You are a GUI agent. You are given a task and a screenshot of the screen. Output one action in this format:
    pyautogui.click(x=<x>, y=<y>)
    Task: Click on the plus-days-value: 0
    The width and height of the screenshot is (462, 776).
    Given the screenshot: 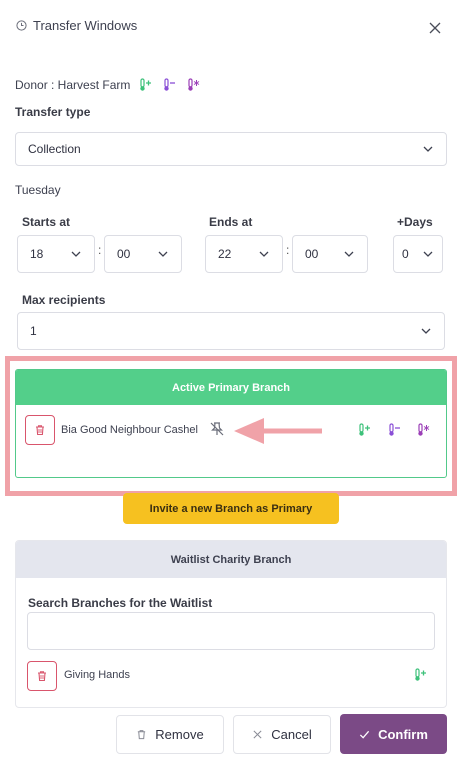 What is the action you would take?
    pyautogui.click(x=405, y=254)
    